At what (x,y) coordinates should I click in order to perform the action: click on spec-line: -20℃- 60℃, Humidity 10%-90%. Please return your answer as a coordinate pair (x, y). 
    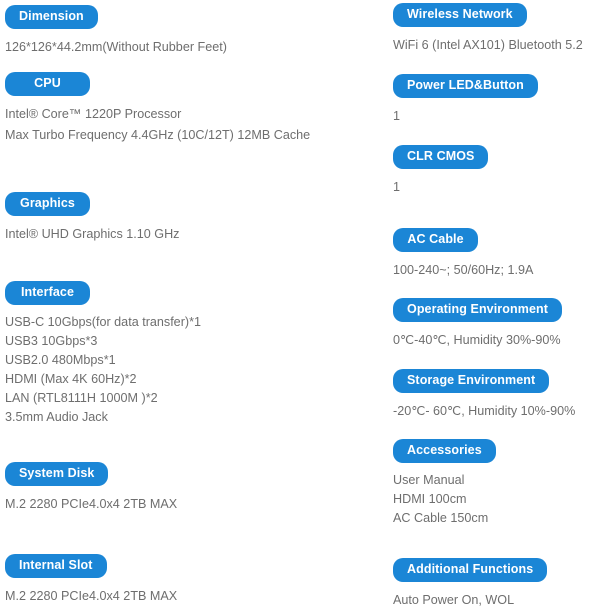
    Looking at the image, I should click on (484, 410).